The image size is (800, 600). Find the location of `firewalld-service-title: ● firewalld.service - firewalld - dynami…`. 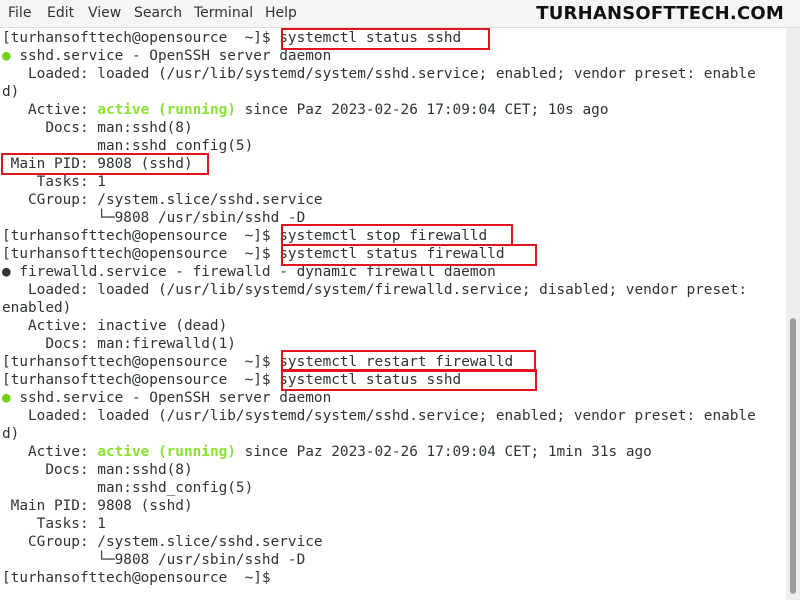

firewalld-service-title: ● firewalld.service - firewalld - dynami… is located at coordinates (249, 272).